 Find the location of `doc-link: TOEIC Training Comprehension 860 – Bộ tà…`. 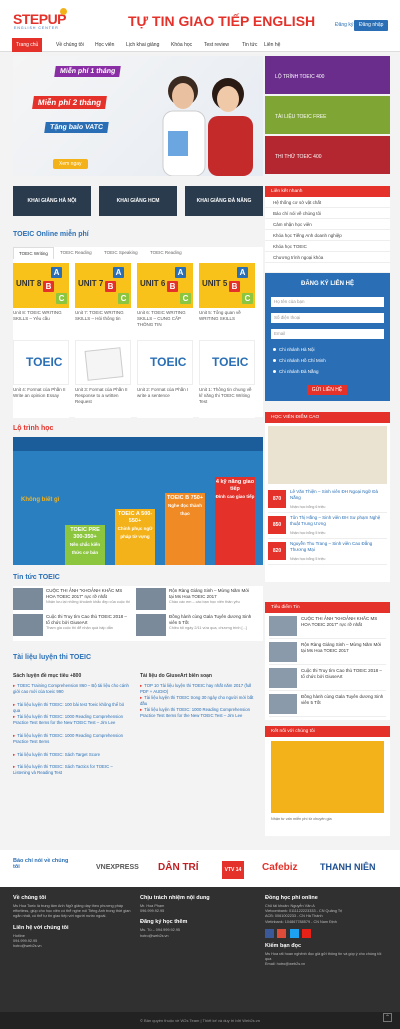

doc-link: TOEIC Training Comprehension 860 – Bộ tà… is located at coordinates (72, 688).